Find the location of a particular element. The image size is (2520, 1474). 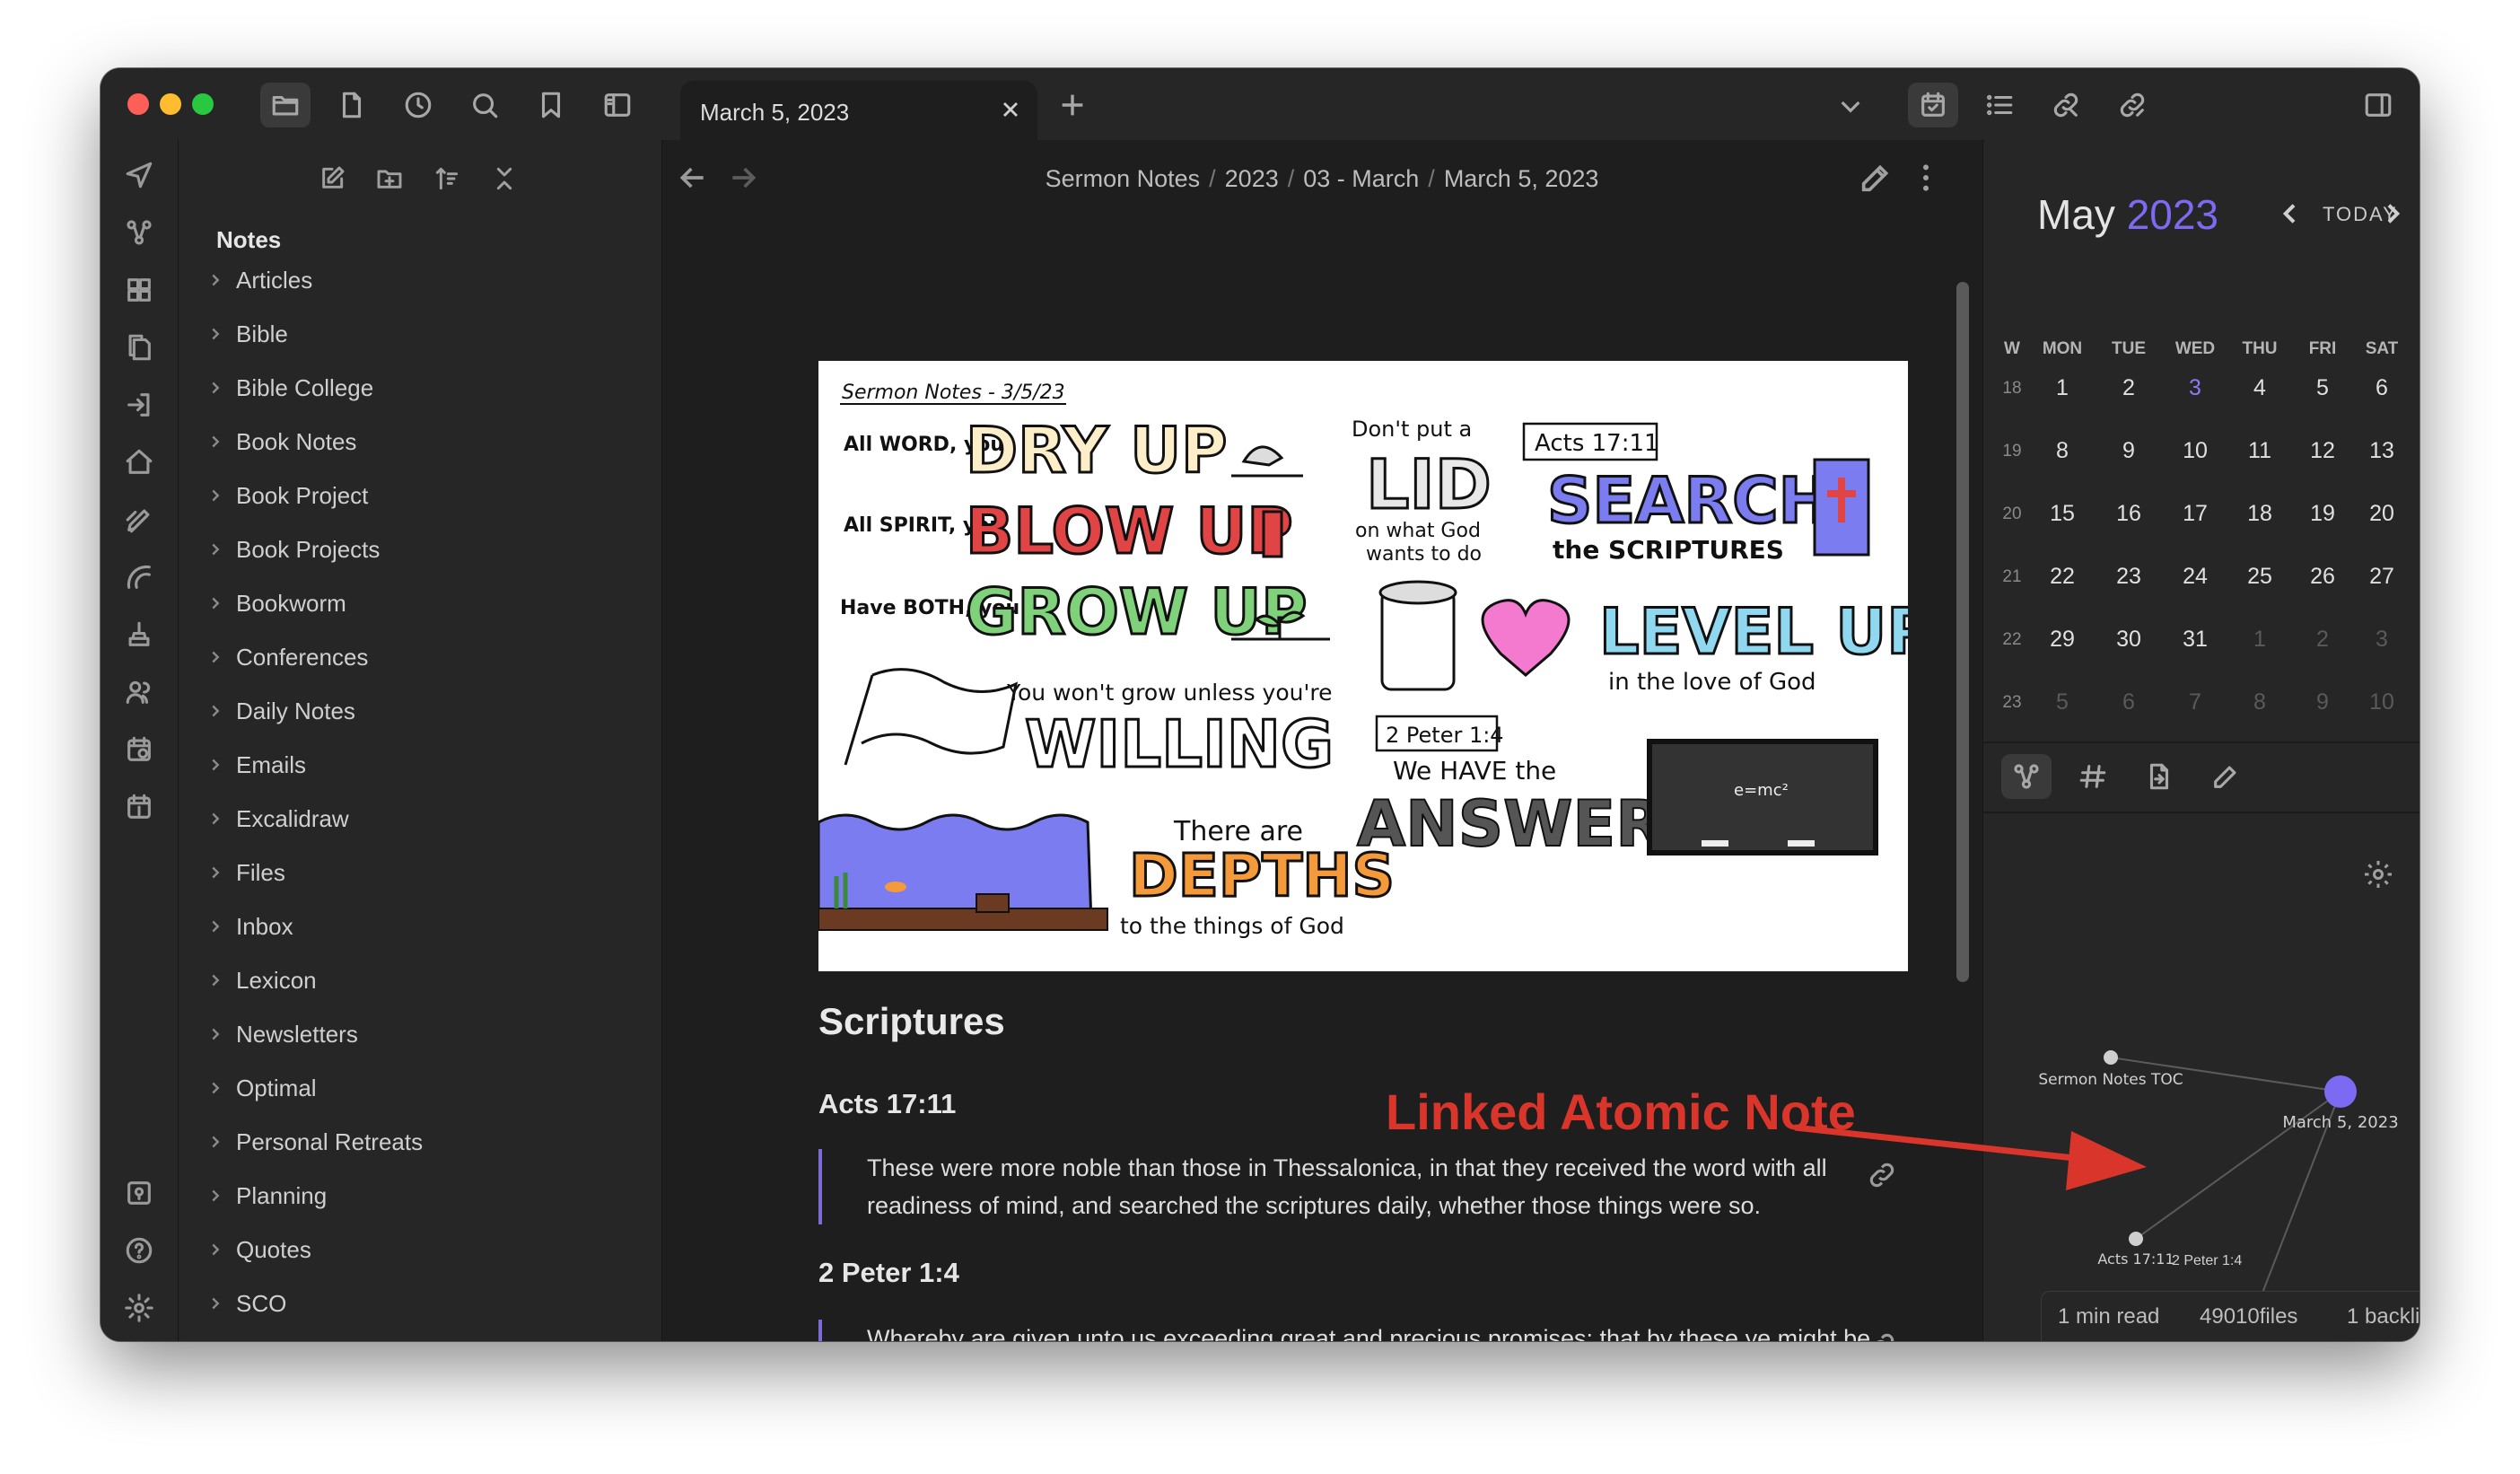

new-folder-button is located at coordinates (390, 178).